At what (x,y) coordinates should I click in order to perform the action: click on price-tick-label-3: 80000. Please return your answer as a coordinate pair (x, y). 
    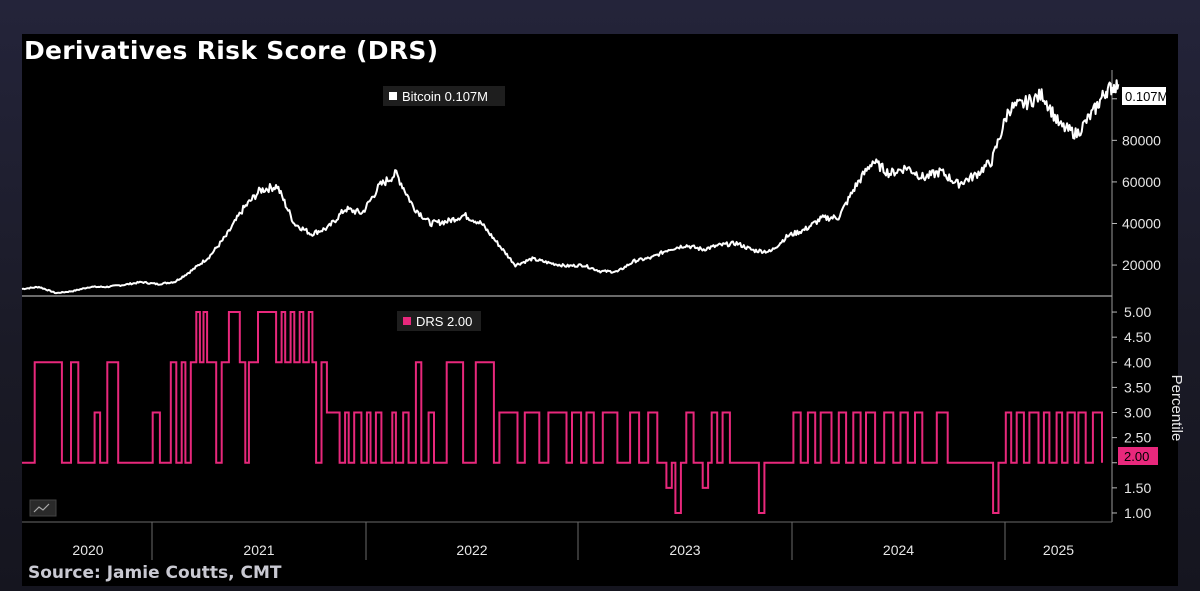
    Looking at the image, I should click on (1141, 140).